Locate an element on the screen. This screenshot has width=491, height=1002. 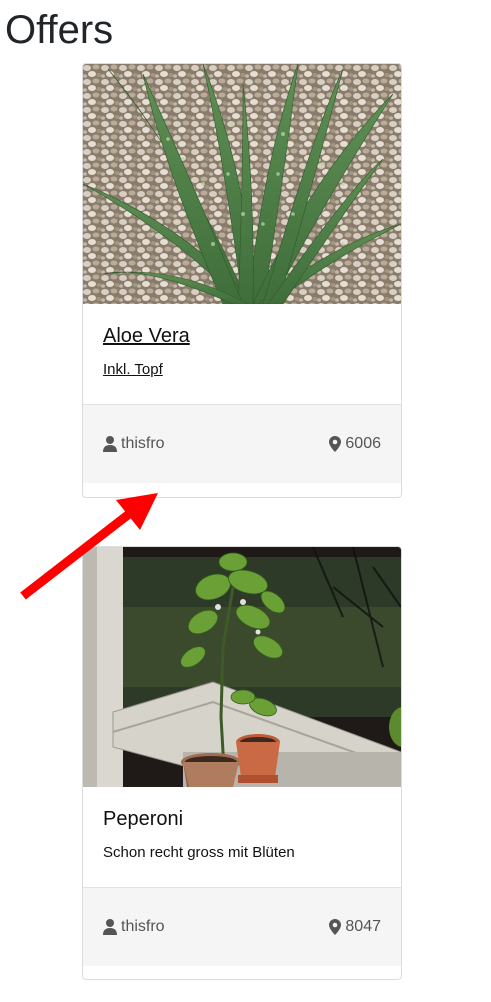
offer-description-link: Inkl. Topf is located at coordinates (242, 370).